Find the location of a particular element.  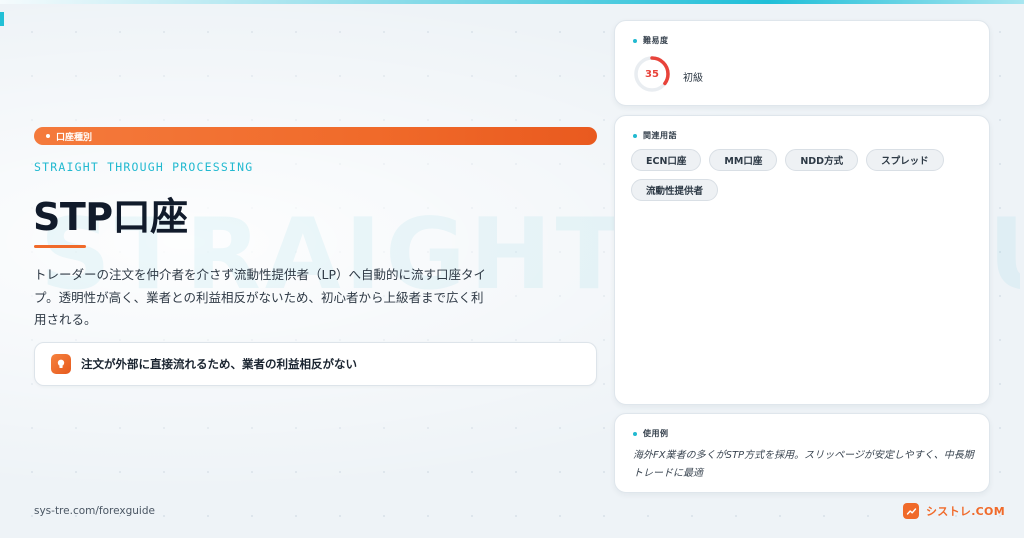

left-accent-mark is located at coordinates (2, 19).